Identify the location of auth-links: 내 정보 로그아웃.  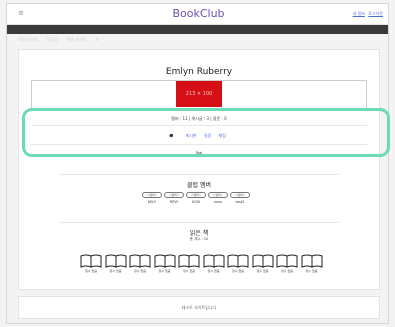
(367, 14).